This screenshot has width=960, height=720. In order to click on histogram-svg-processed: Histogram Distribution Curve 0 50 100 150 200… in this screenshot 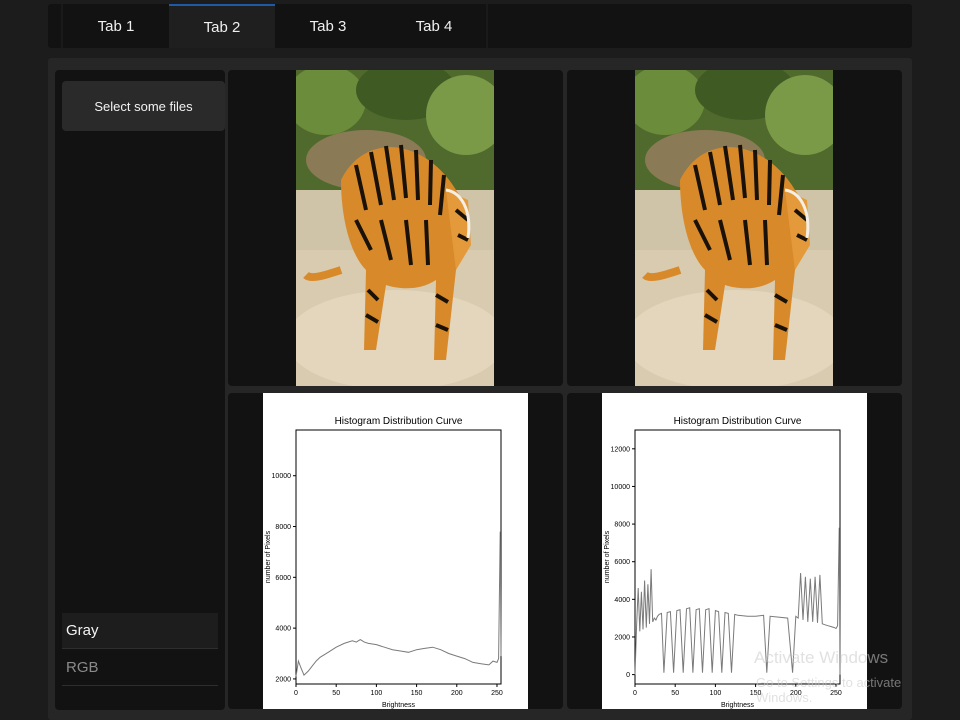, I will do `click(723, 562)`.